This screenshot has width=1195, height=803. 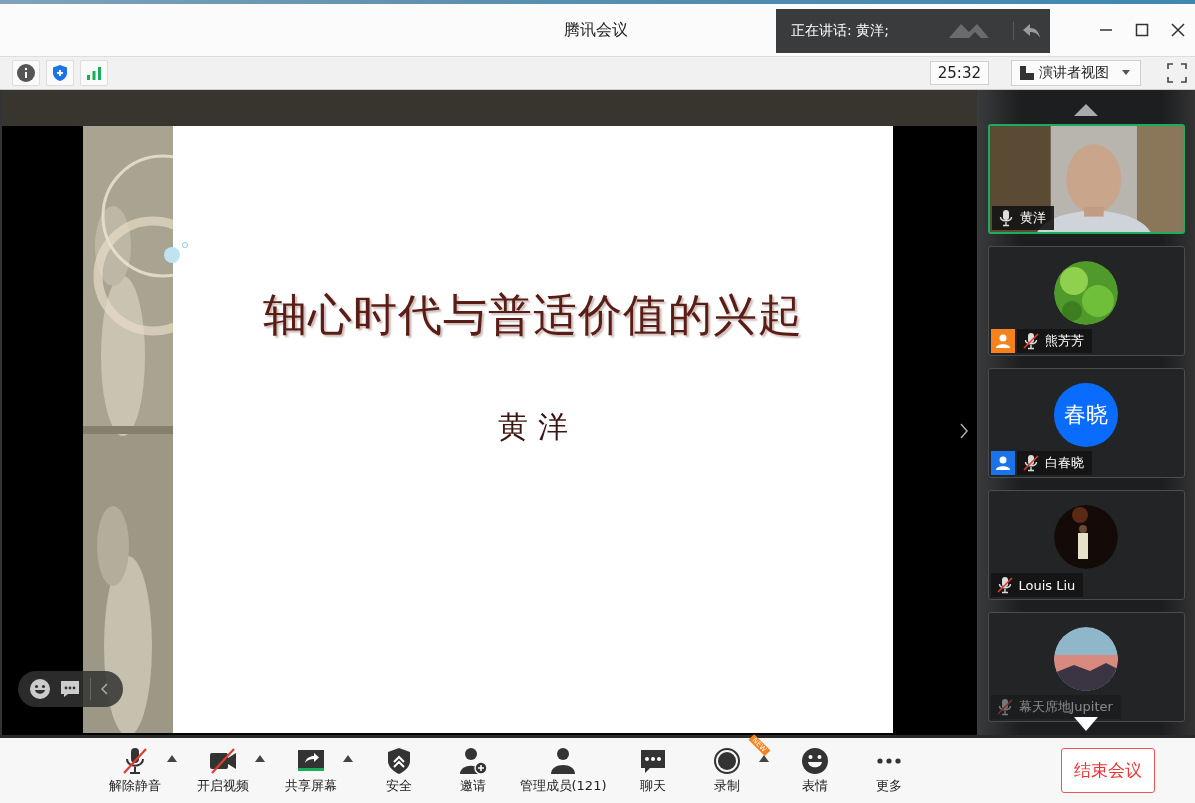 I want to click on bubble-drawing, so click(x=176, y=253).